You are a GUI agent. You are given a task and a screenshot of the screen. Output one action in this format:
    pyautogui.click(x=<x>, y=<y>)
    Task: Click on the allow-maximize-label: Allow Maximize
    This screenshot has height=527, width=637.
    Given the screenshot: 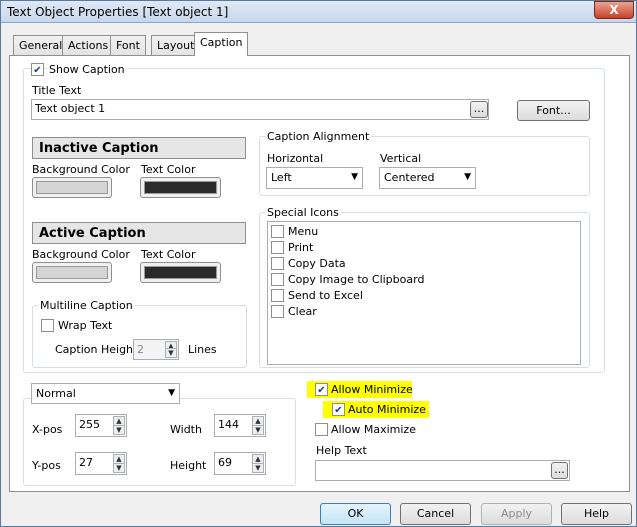 What is the action you would take?
    pyautogui.click(x=373, y=429)
    